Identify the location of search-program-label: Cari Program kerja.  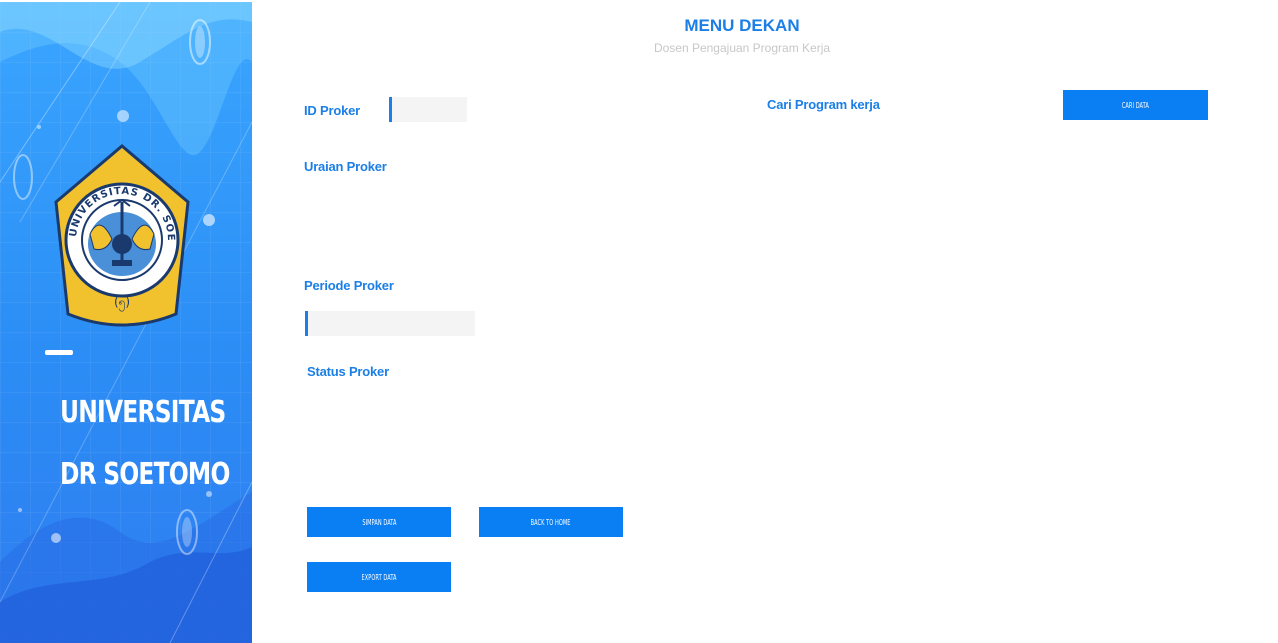
(823, 104).